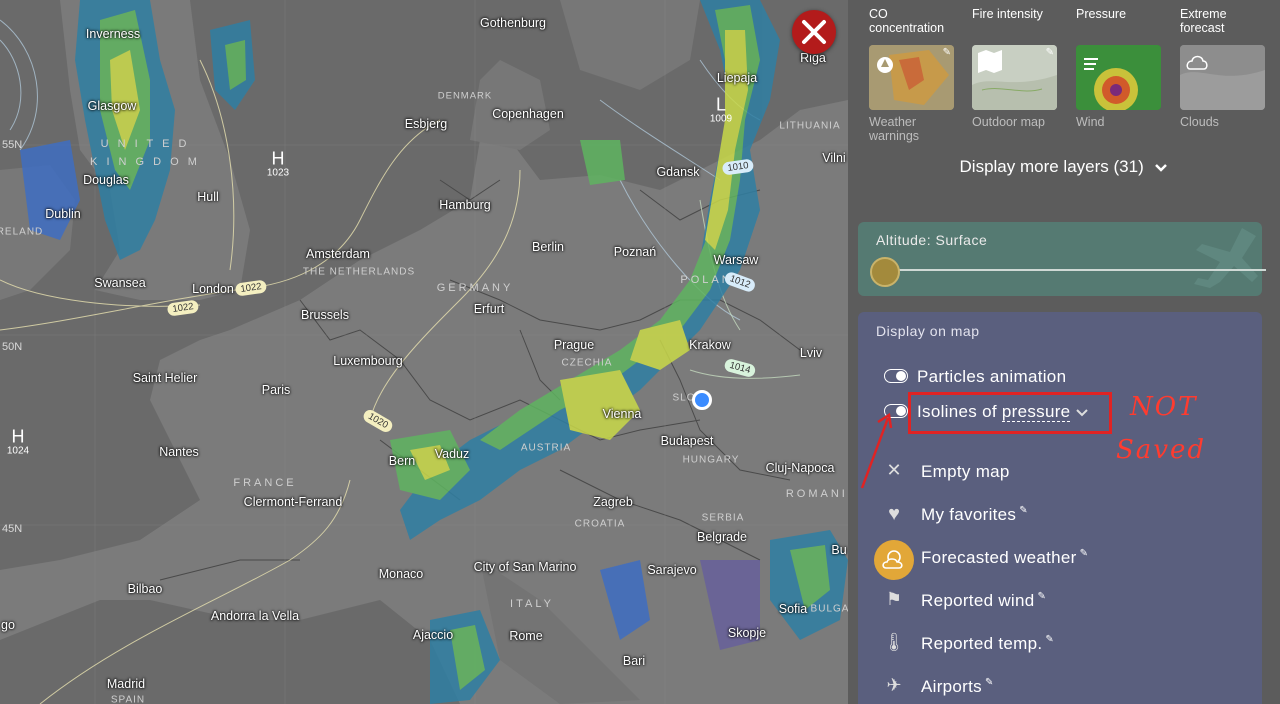 This screenshot has width=1280, height=704. I want to click on wind-icon, so click(1118, 77).